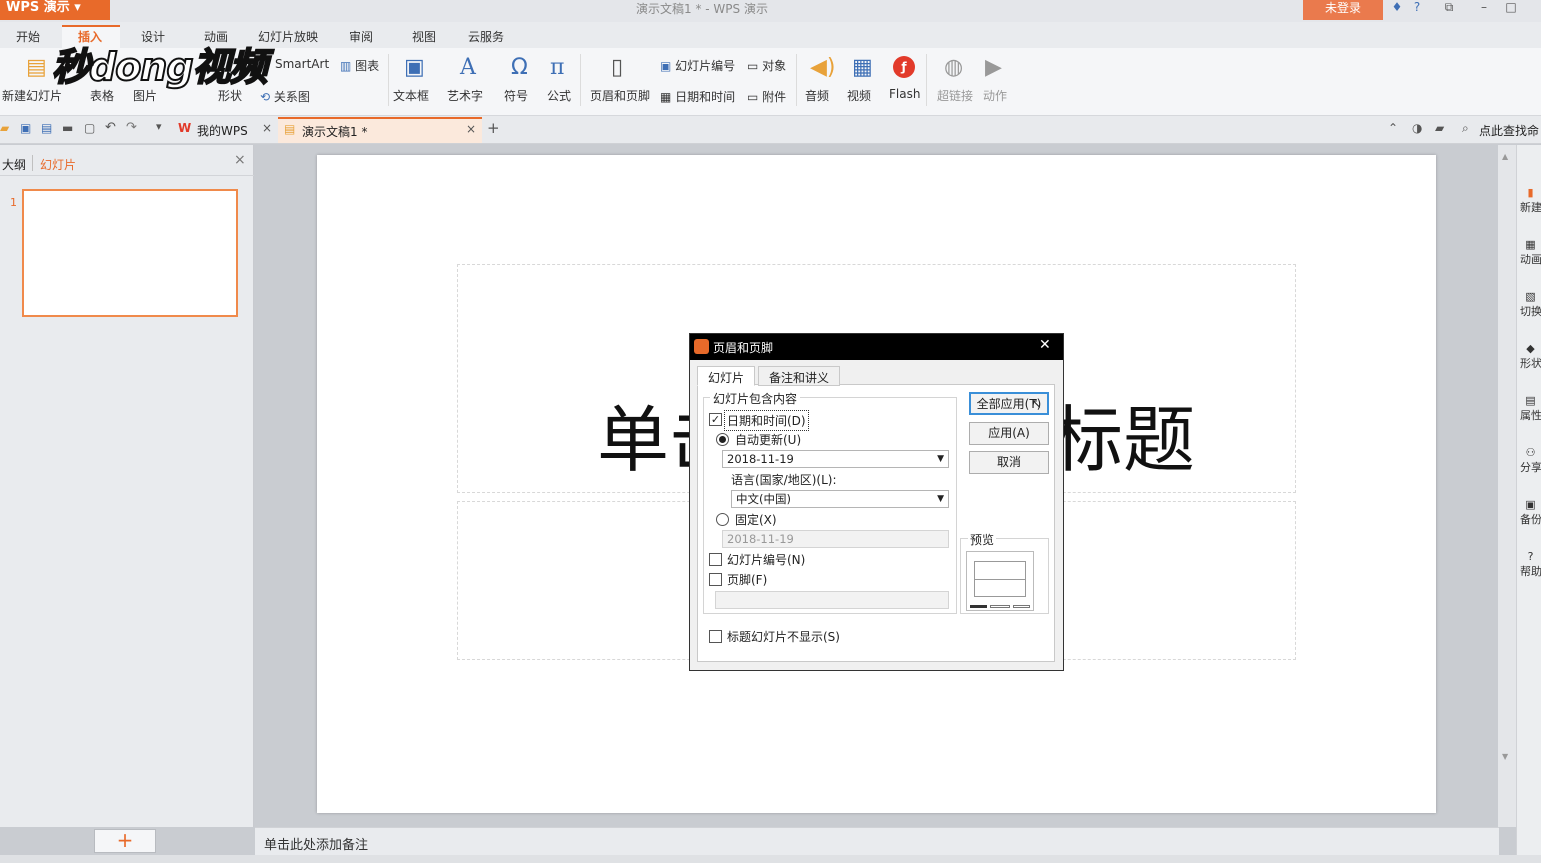 This screenshot has height=863, width=1541. What do you see at coordinates (110, 127) in the screenshot?
I see `undo-icon: ↶` at bounding box center [110, 127].